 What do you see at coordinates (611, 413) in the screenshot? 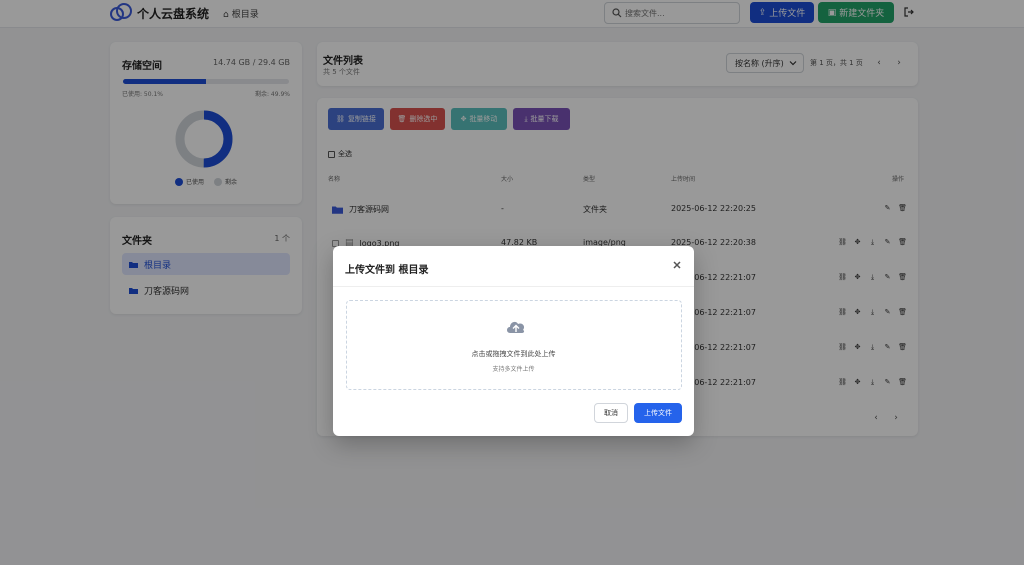
I see `cancel-button: 取消` at bounding box center [611, 413].